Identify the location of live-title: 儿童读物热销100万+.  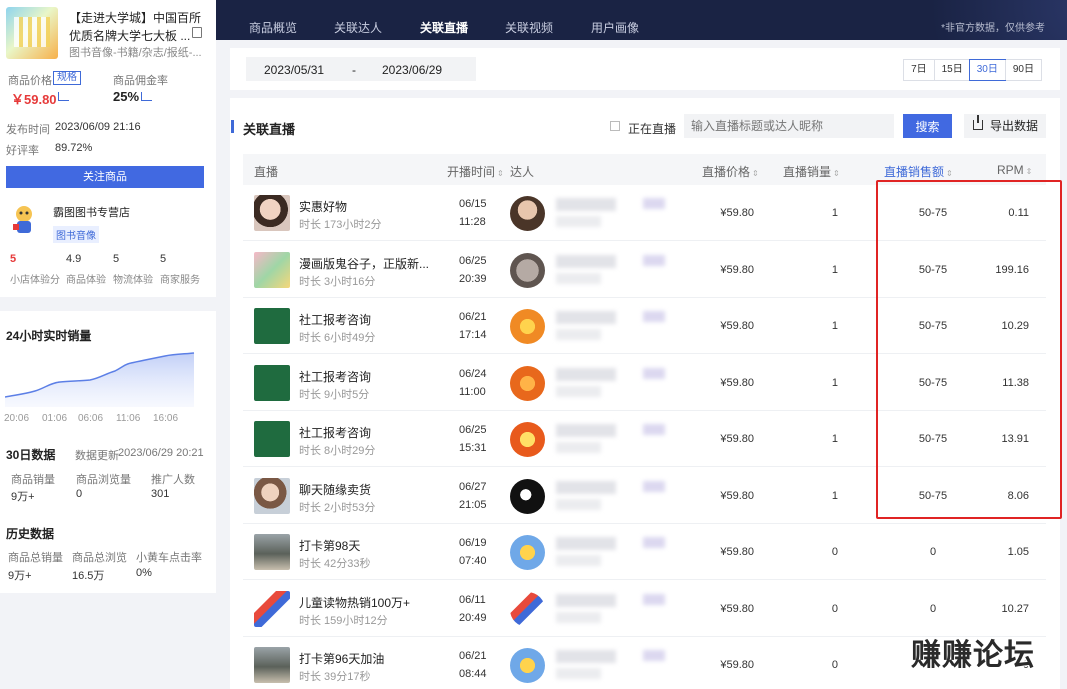
(354, 602).